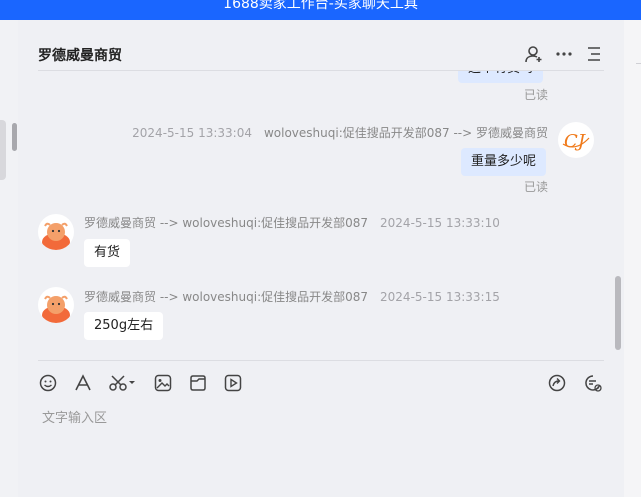 The image size is (641, 497). I want to click on right-edge-divider, so click(638, 63).